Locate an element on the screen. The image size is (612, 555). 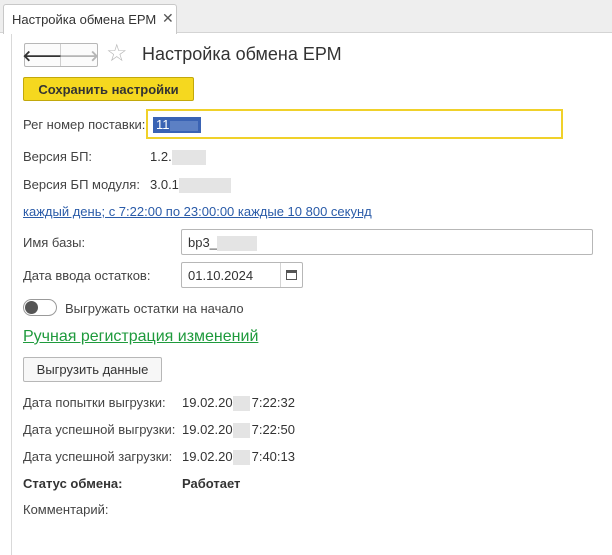
calendar-icon is located at coordinates (291, 275).